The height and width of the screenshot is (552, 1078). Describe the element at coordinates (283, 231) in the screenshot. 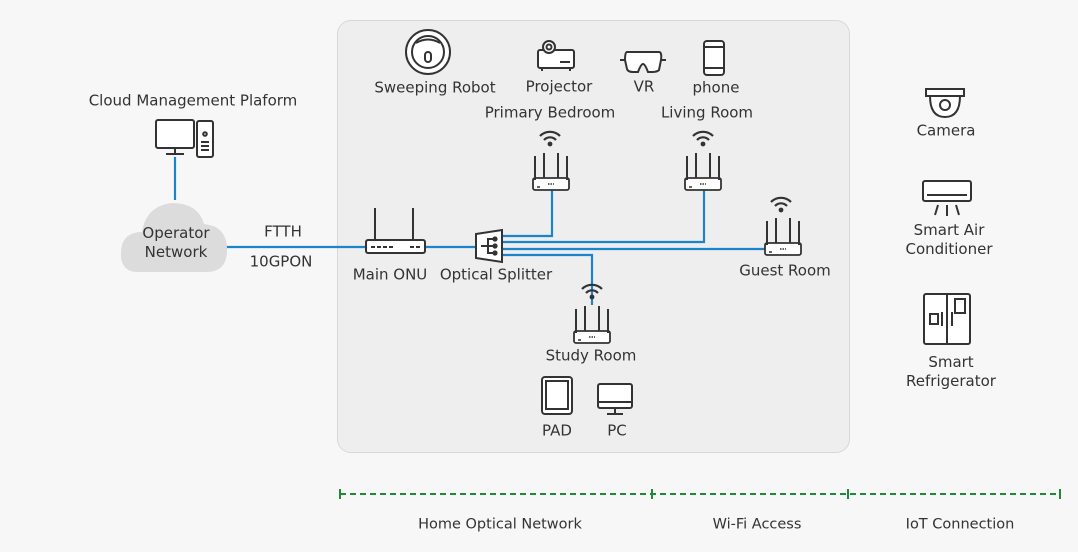

I see `ftth-label: FTTH` at that location.